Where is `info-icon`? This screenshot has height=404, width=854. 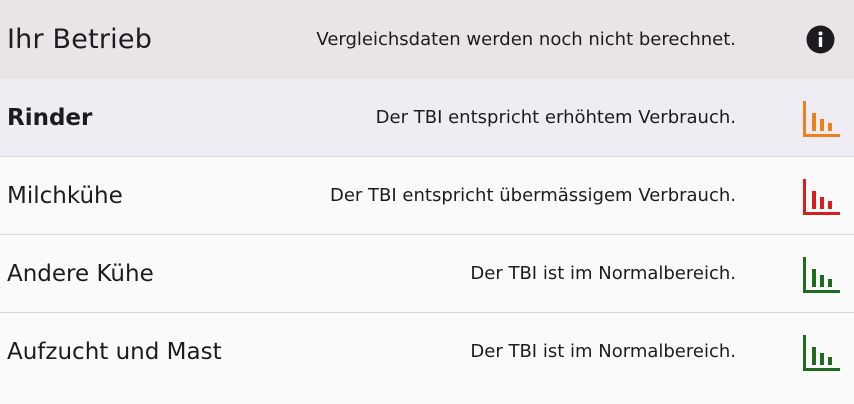
info-icon is located at coordinates (820, 39).